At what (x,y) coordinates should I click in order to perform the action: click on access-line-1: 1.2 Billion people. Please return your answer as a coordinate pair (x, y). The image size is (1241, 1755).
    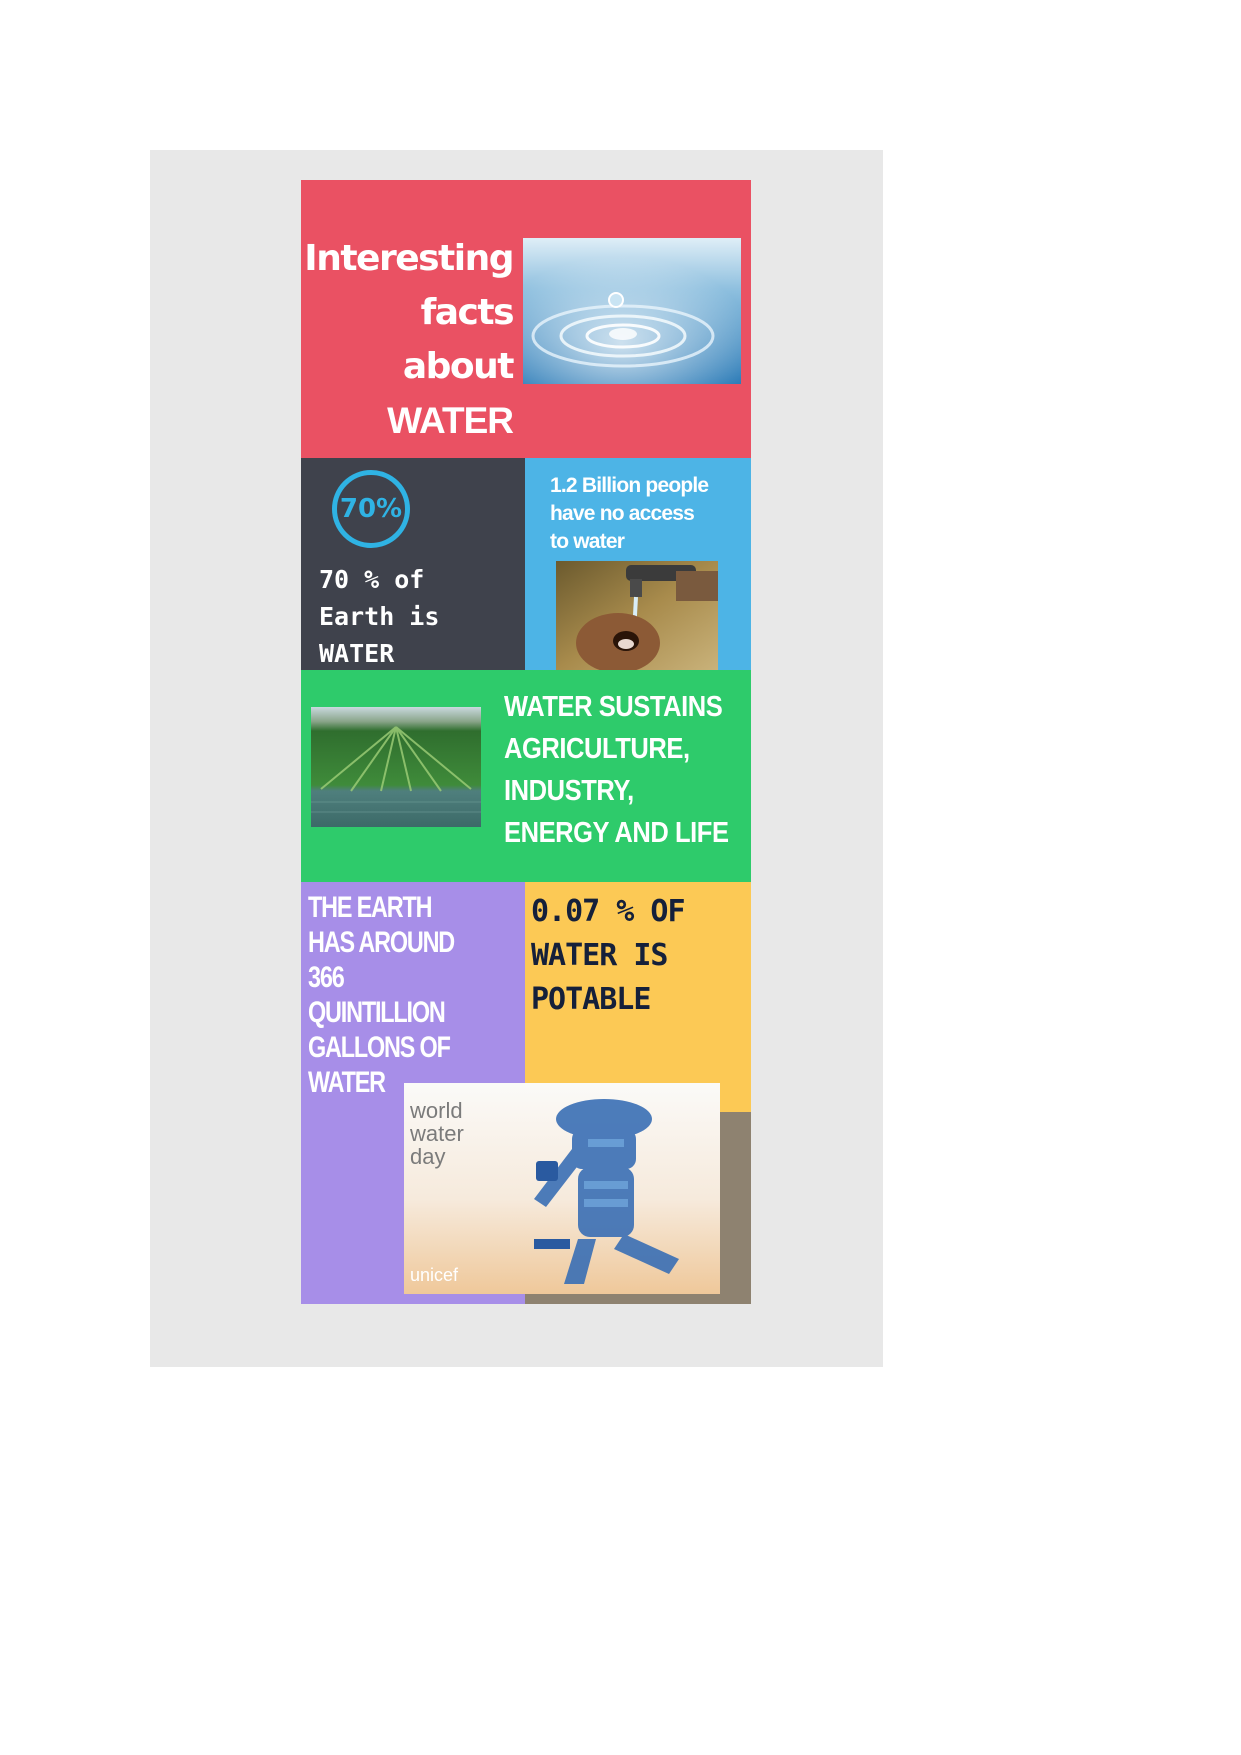
    Looking at the image, I should click on (629, 485).